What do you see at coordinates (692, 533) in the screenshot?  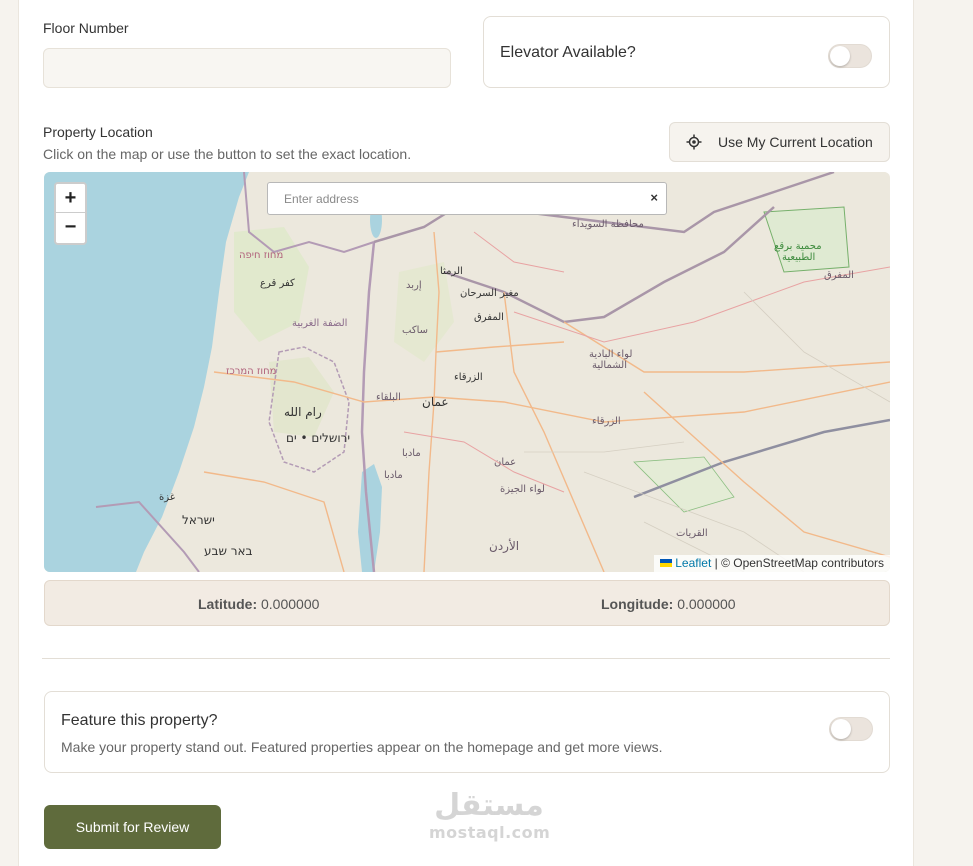 I see `map-label: القريات` at bounding box center [692, 533].